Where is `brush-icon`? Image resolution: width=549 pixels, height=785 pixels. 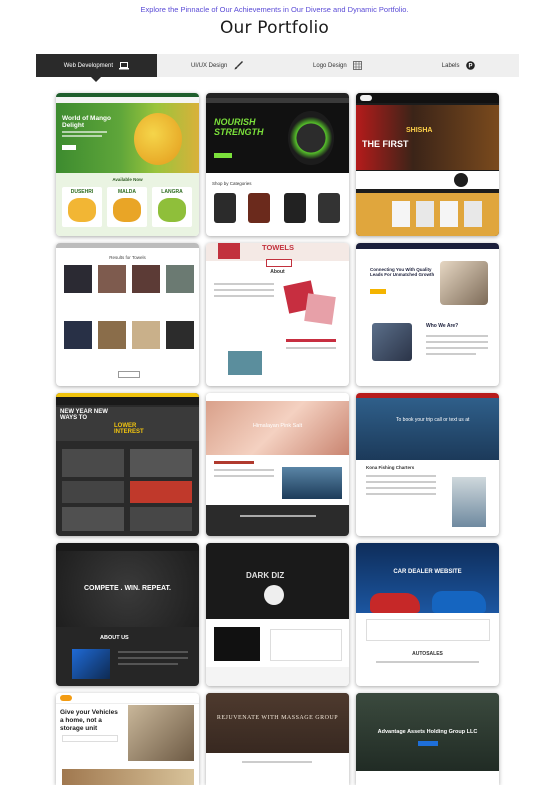 brush-icon is located at coordinates (238, 66).